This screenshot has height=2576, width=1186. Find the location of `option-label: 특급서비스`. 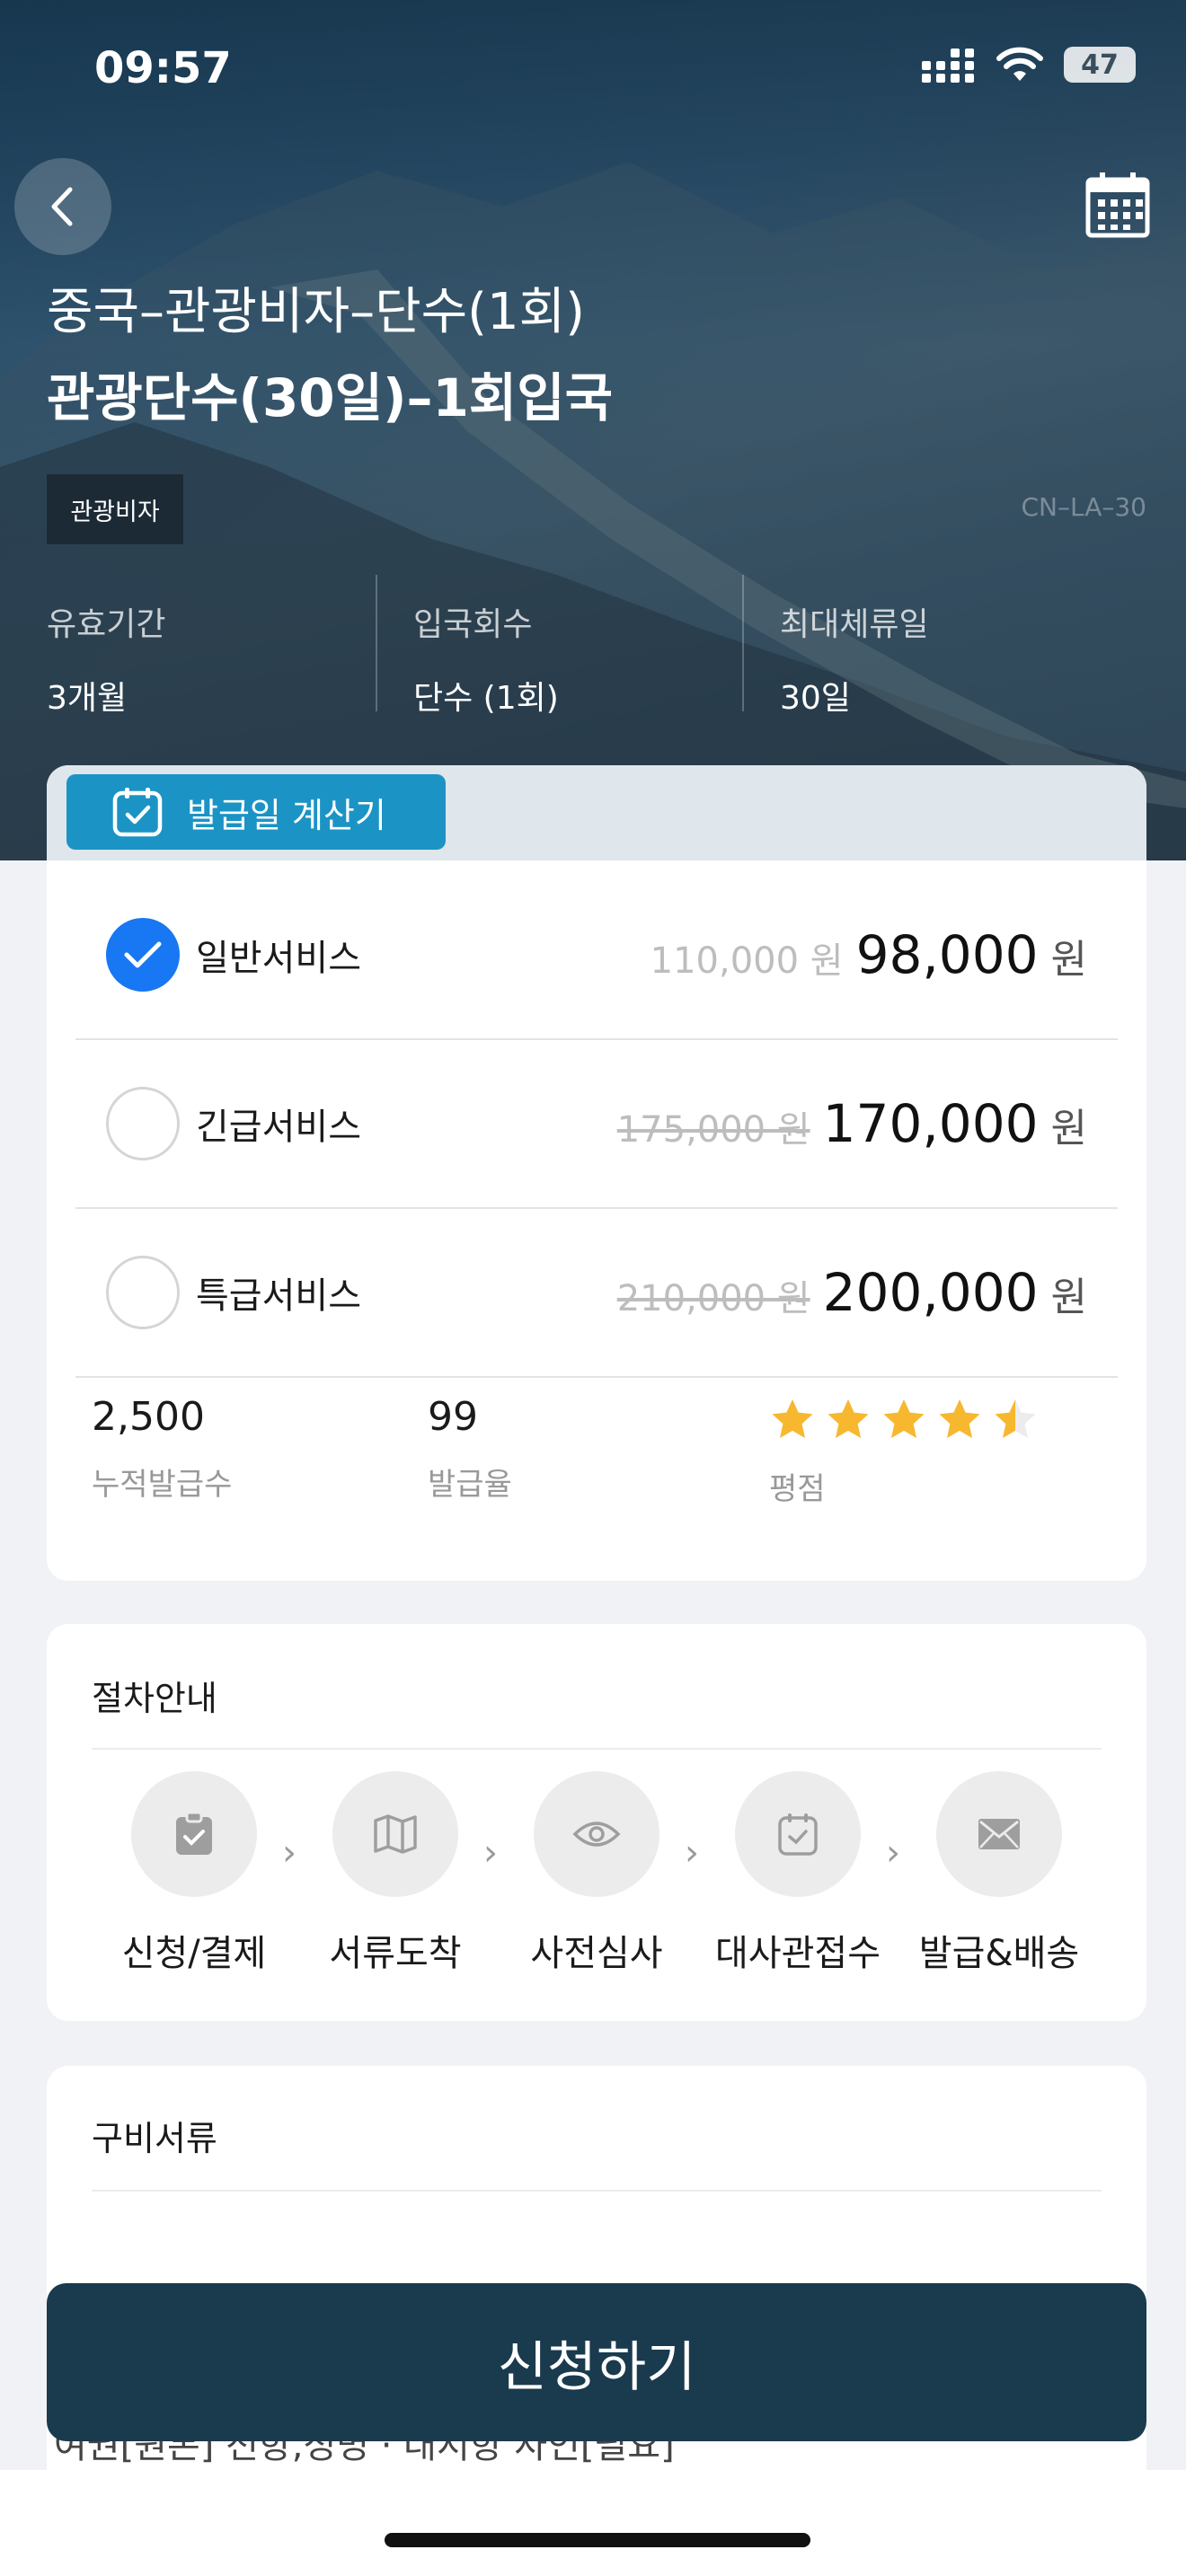

option-label: 특급서비스 is located at coordinates (278, 1296).